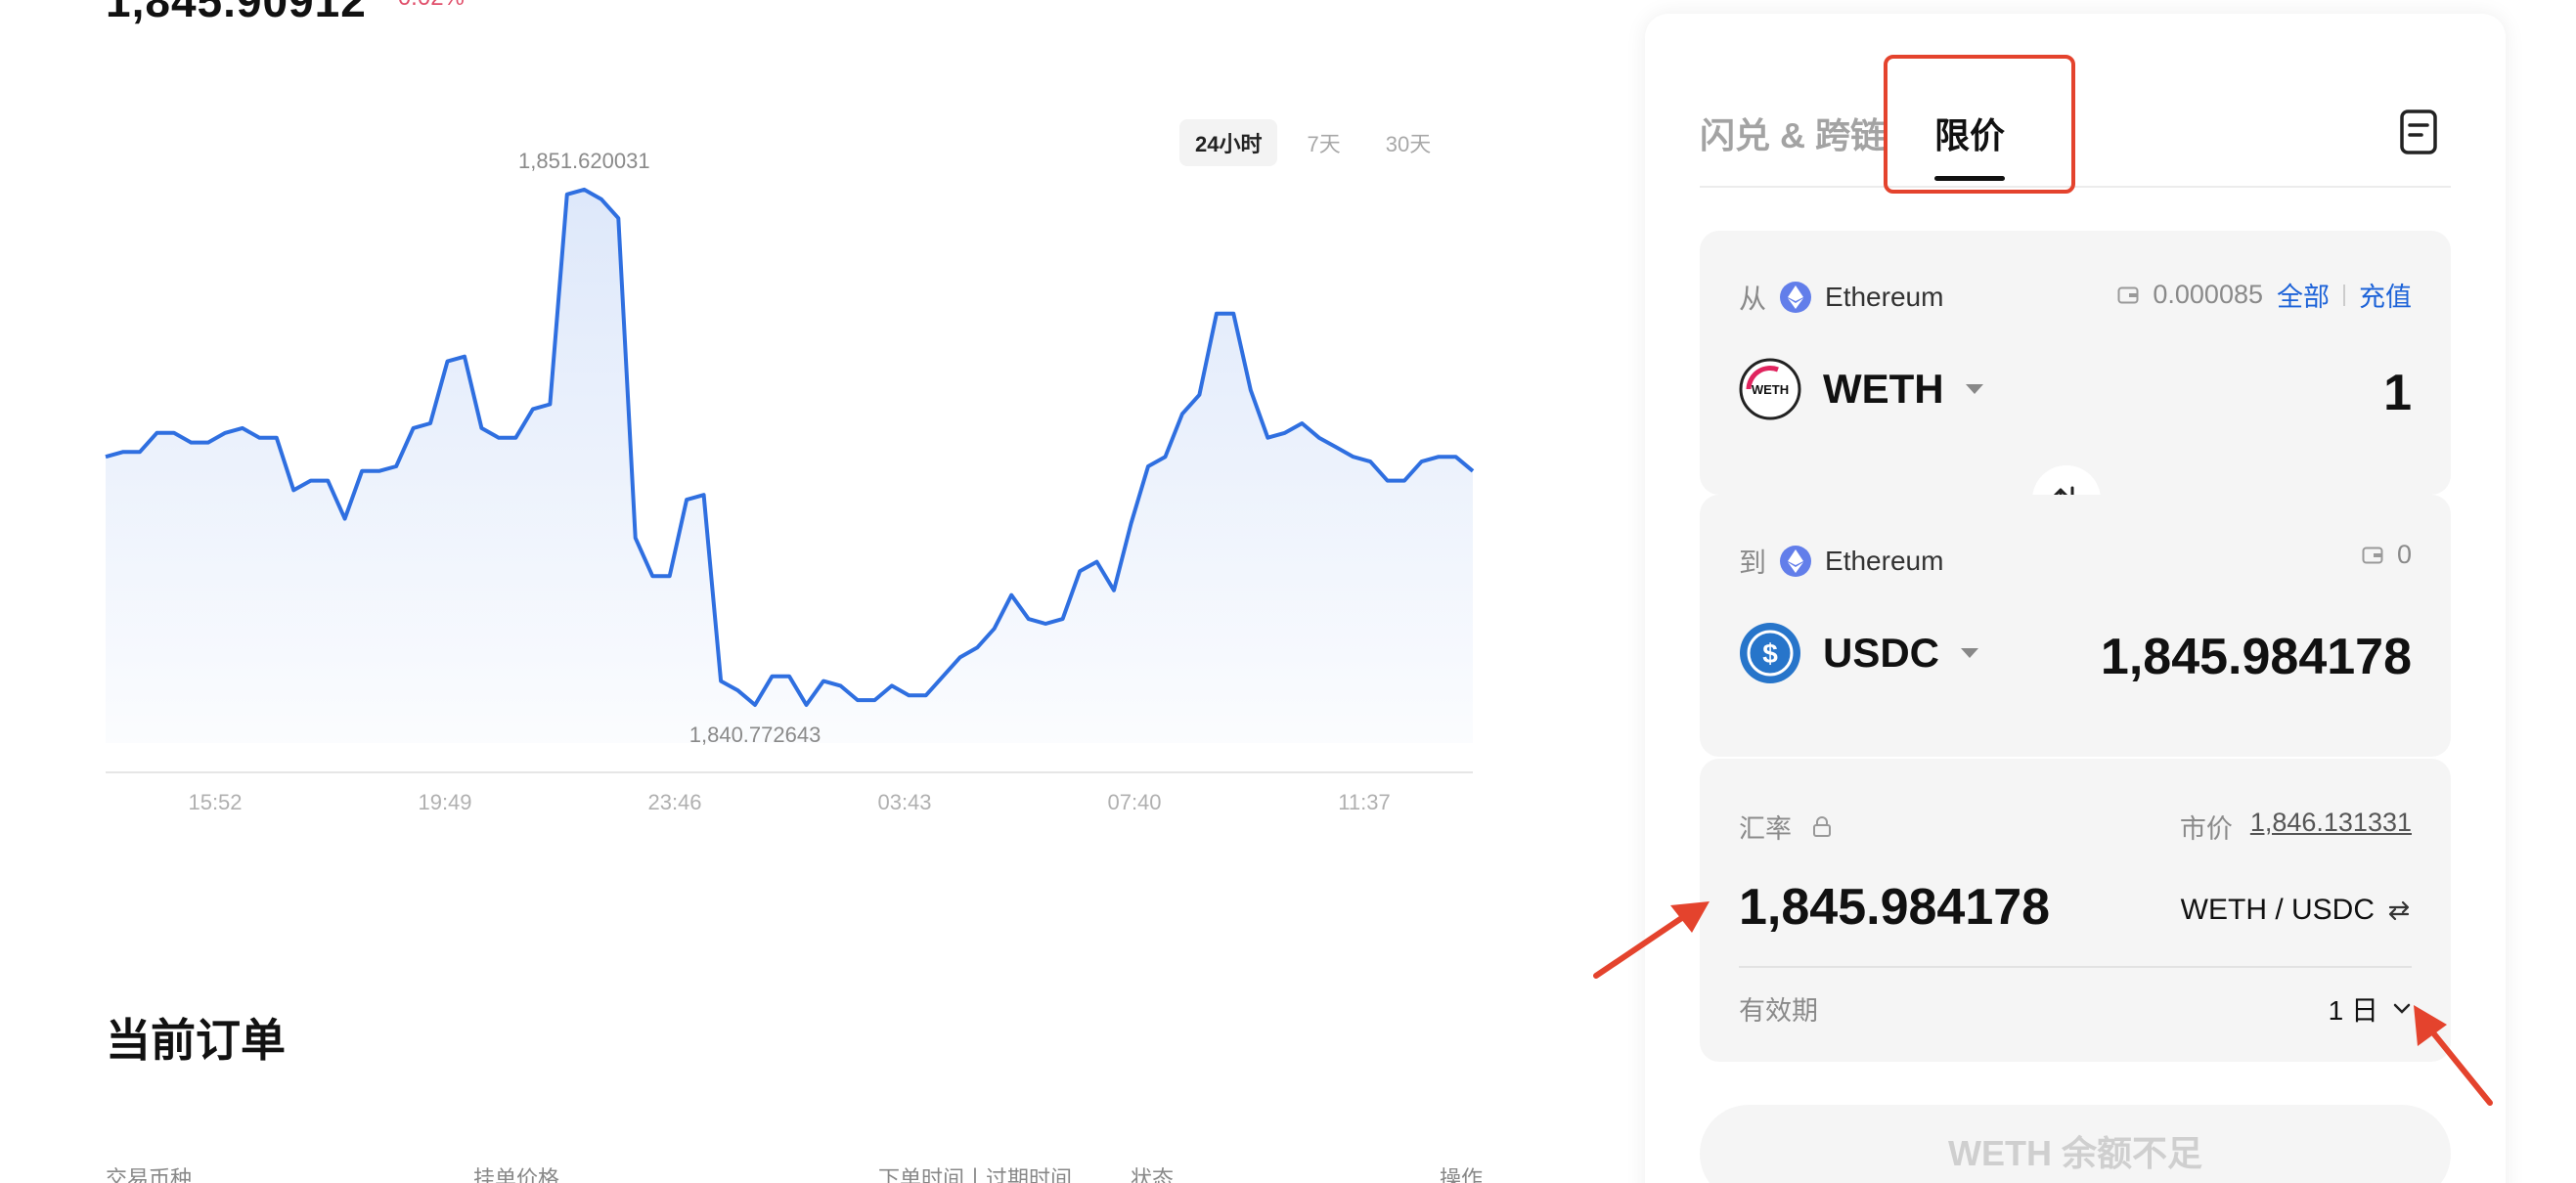 This screenshot has width=2576, height=1183. I want to click on rate-label-row: 汇率, so click(1786, 827).